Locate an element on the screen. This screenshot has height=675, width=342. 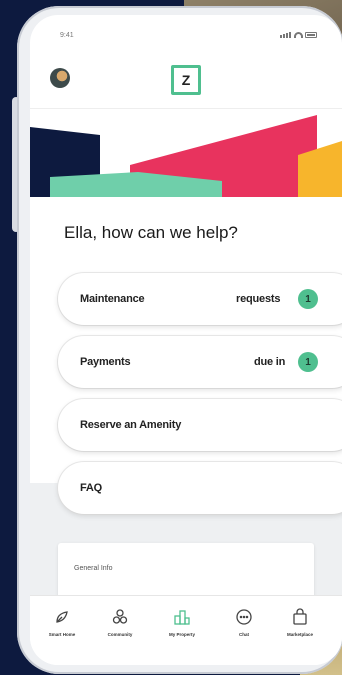
tab-marketplace: Marketplace is located at coordinates (300, 622).